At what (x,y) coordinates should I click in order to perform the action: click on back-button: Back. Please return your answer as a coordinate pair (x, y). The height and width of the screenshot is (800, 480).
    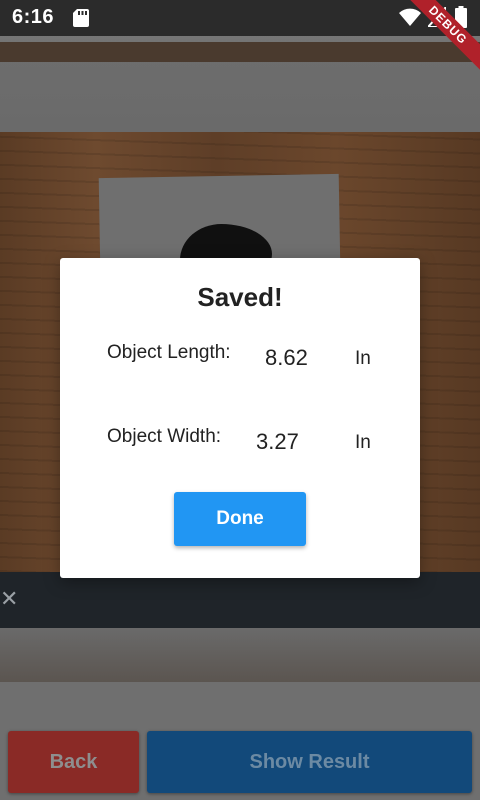
    Looking at the image, I should click on (73, 762).